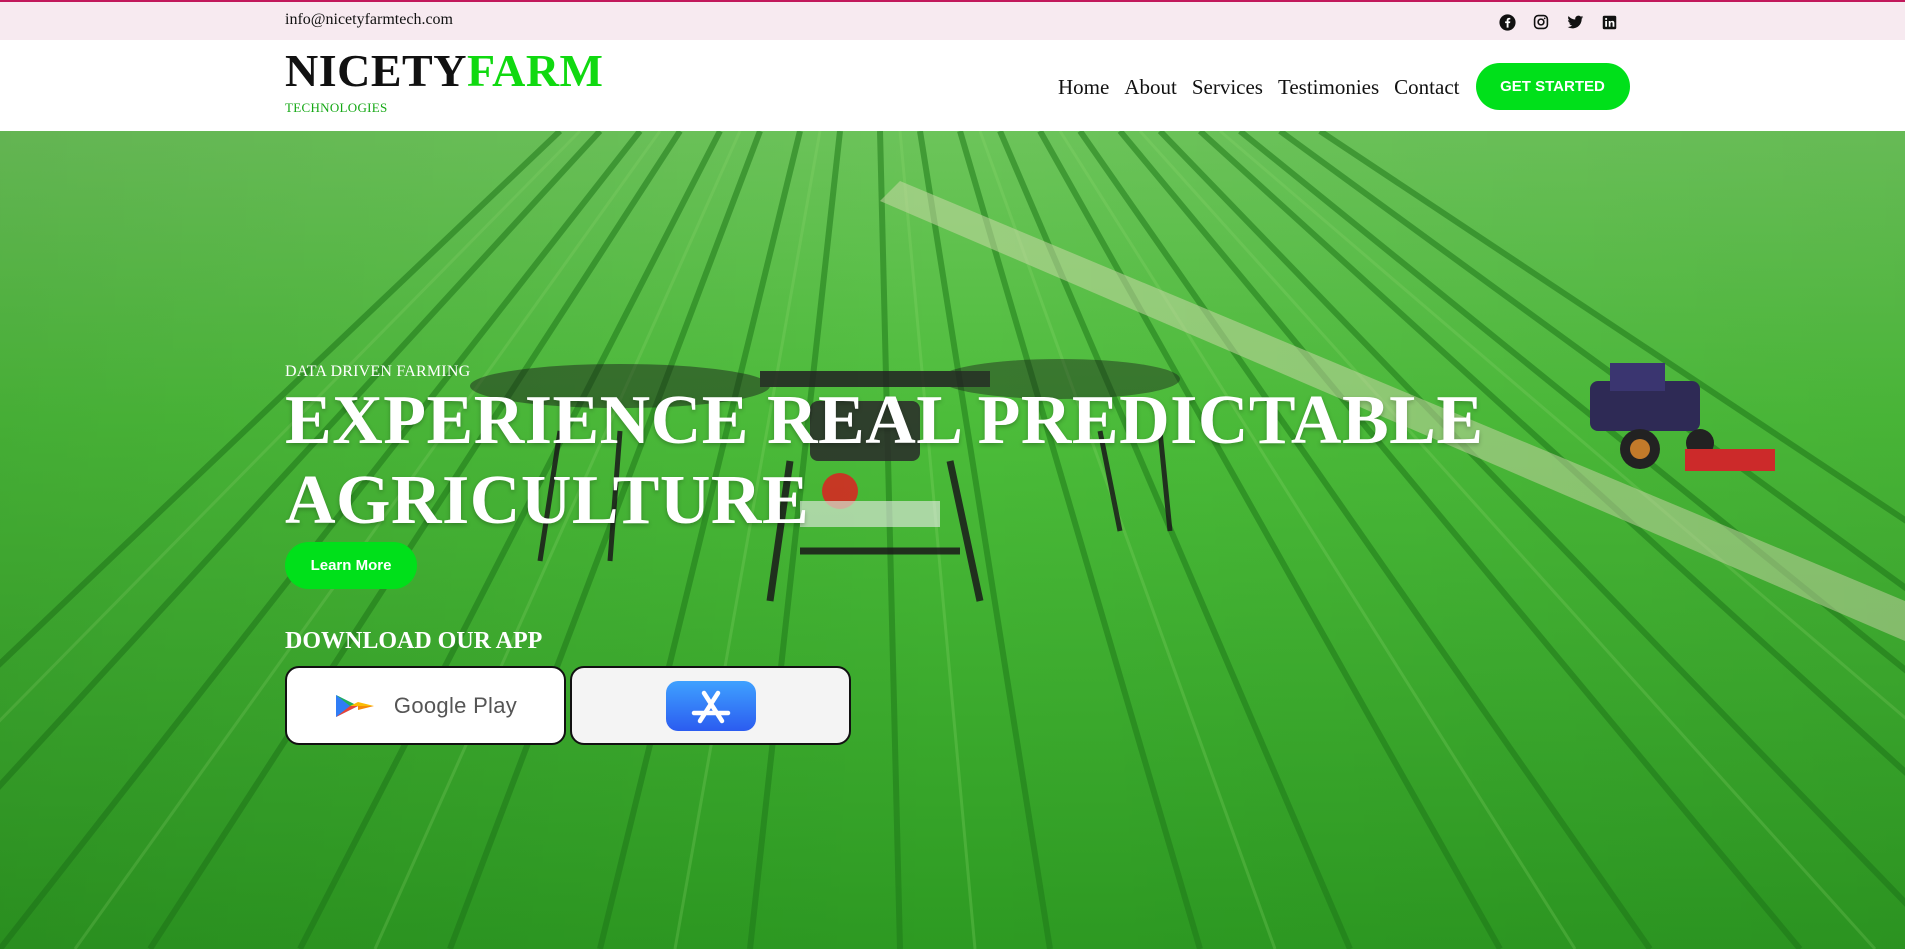 This screenshot has width=1905, height=949. What do you see at coordinates (1552, 86) in the screenshot?
I see `get-started-button: GET STARTED` at bounding box center [1552, 86].